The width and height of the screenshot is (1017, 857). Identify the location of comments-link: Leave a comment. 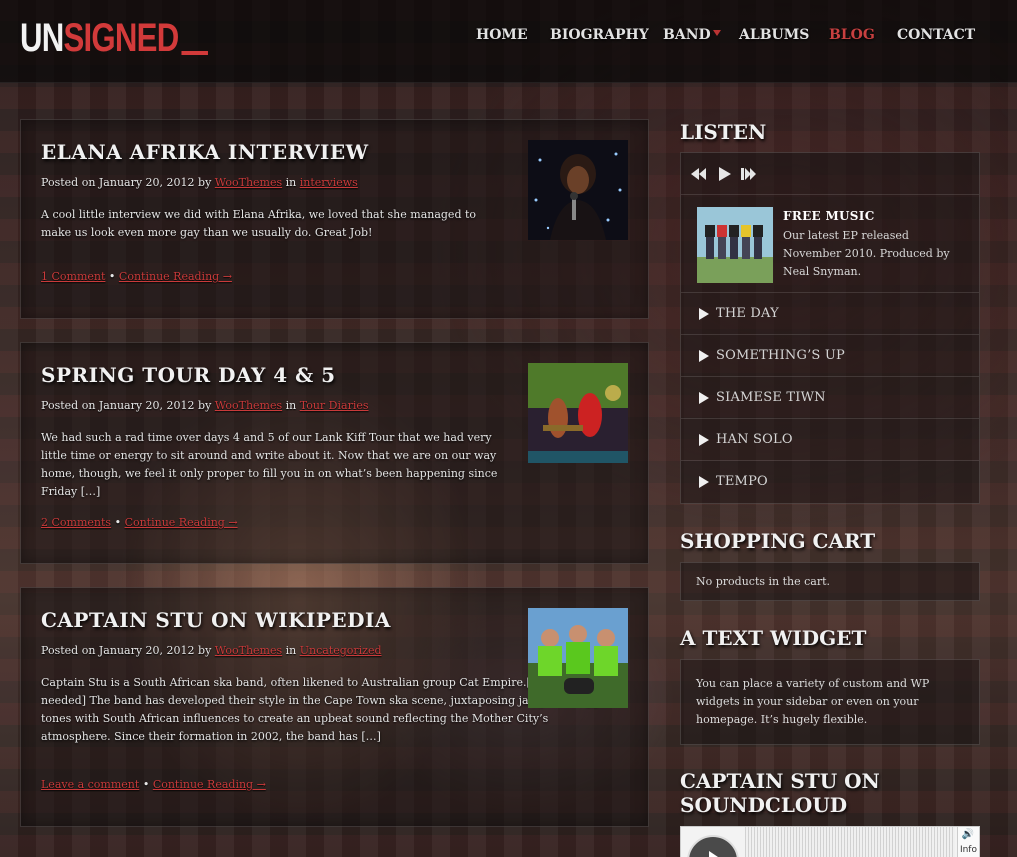
(90, 784).